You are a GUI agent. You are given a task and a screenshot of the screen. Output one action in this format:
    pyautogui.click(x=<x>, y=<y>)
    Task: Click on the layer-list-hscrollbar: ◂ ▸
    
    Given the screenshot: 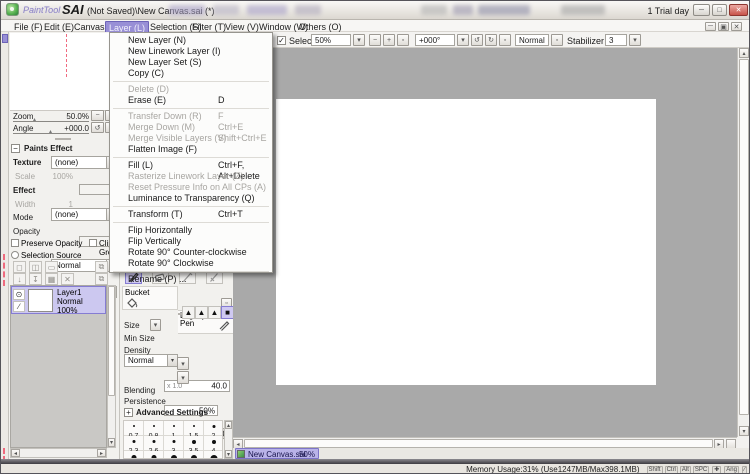 What is the action you would take?
    pyautogui.click(x=58, y=453)
    